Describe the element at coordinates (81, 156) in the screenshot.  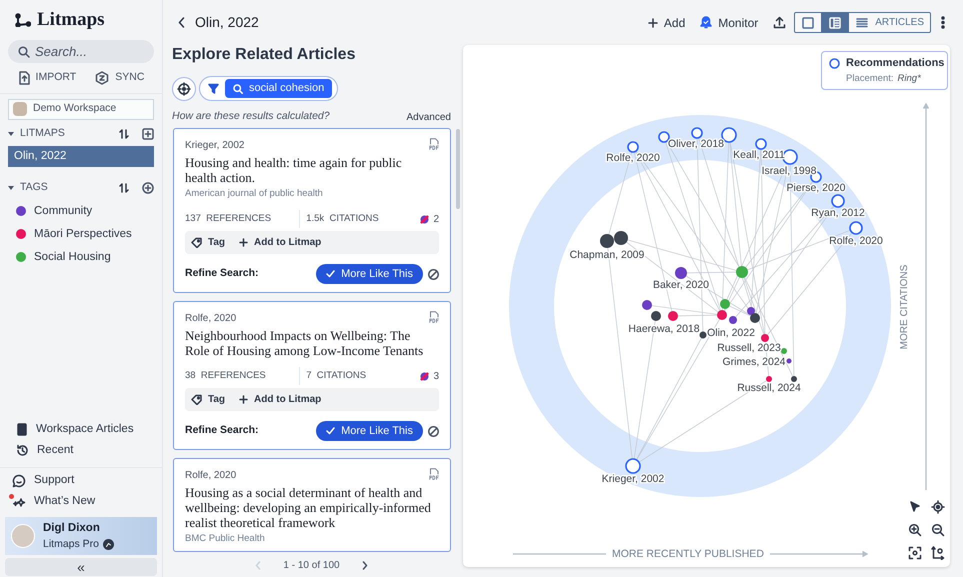
I see `litmap-item: Olin, 2022` at that location.